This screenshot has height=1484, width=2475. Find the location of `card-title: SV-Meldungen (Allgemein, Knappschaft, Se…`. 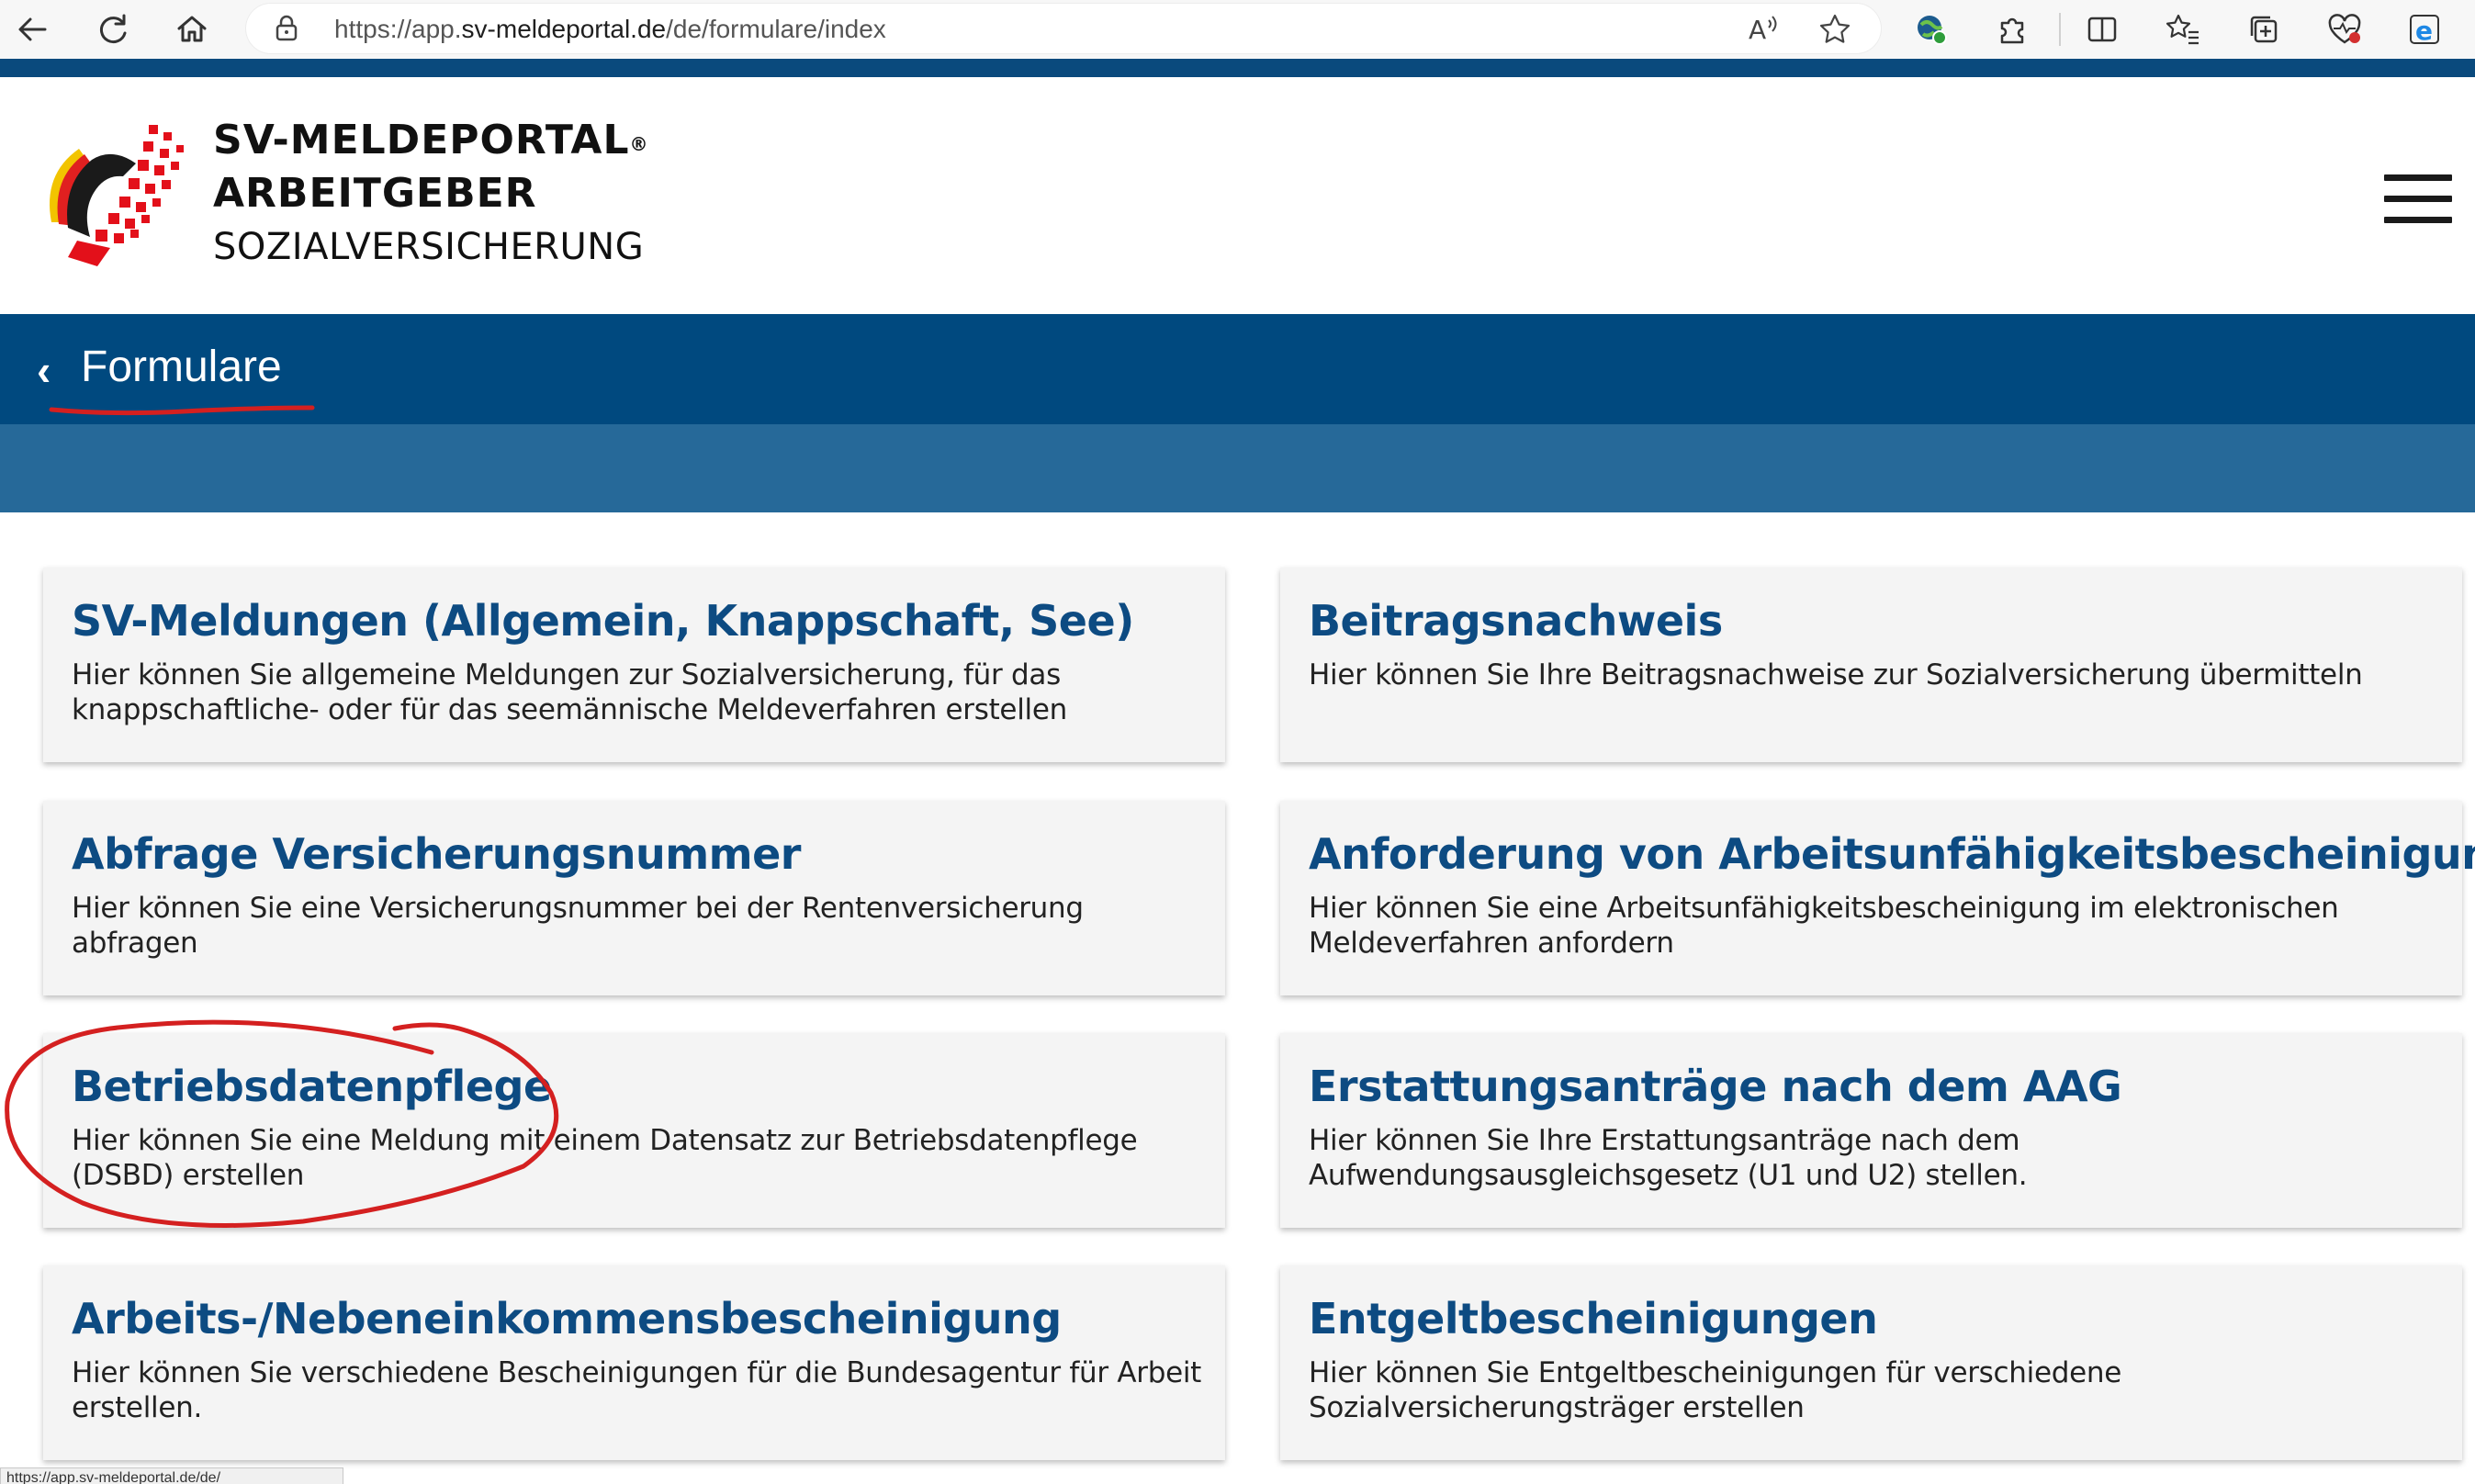

card-title: SV-Meldungen (Allgemein, Knappschaft, Se… is located at coordinates (603, 621).